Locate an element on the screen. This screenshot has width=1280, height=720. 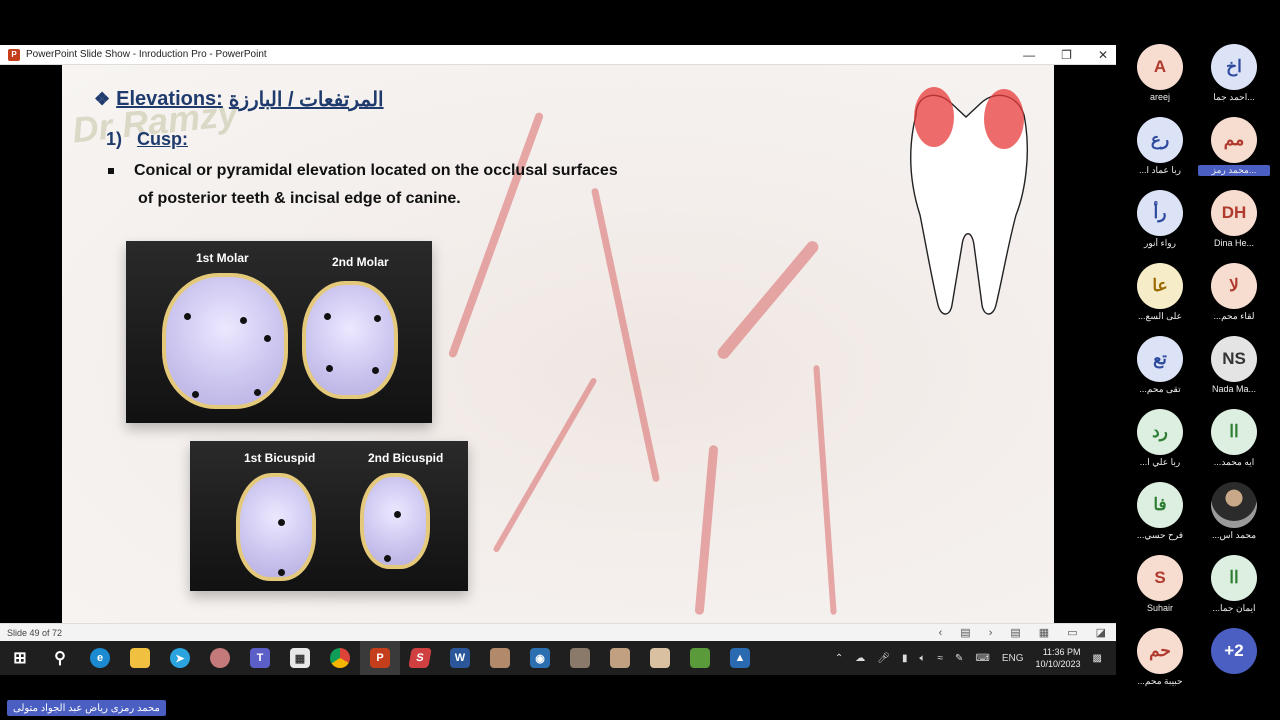
participant-avatar: عا is located at coordinates (1160, 286).